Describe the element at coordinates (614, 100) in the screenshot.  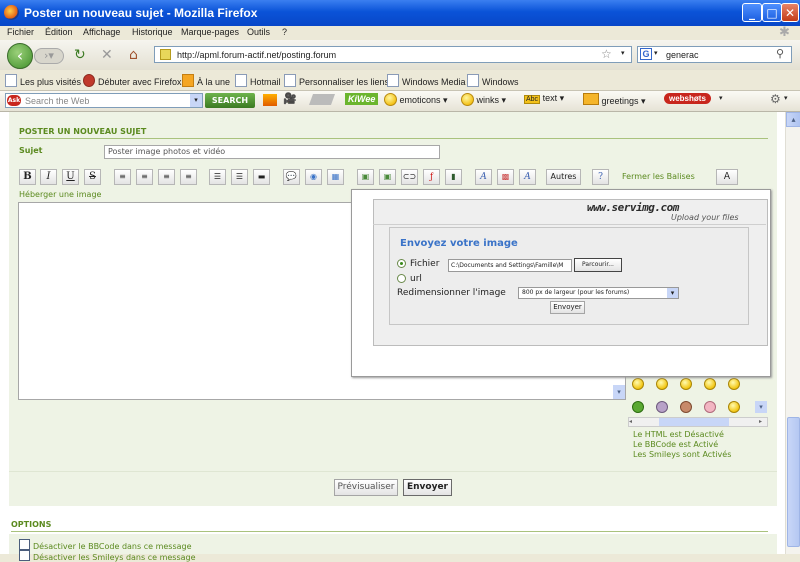
I see `greetings-menu: greetings ▾` at that location.